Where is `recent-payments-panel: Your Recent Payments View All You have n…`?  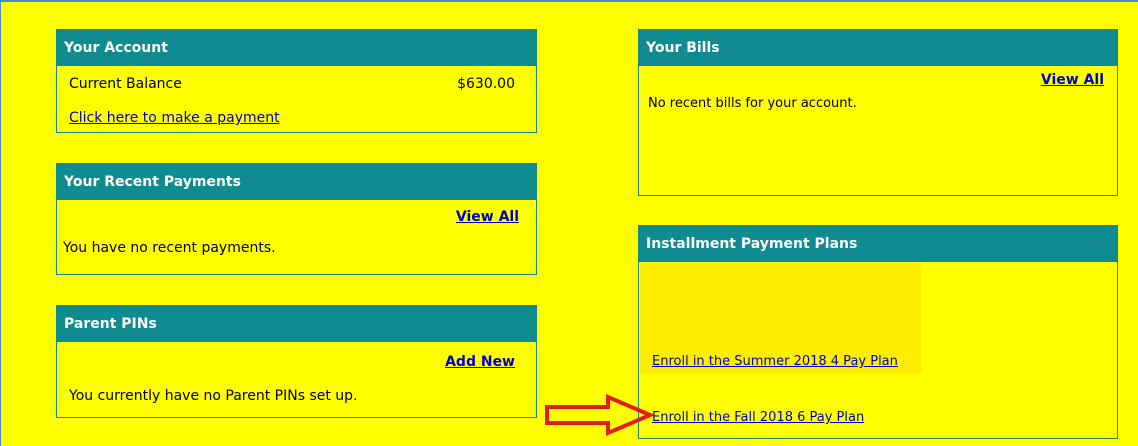
recent-payments-panel: Your Recent Payments View All You have n… is located at coordinates (296, 219).